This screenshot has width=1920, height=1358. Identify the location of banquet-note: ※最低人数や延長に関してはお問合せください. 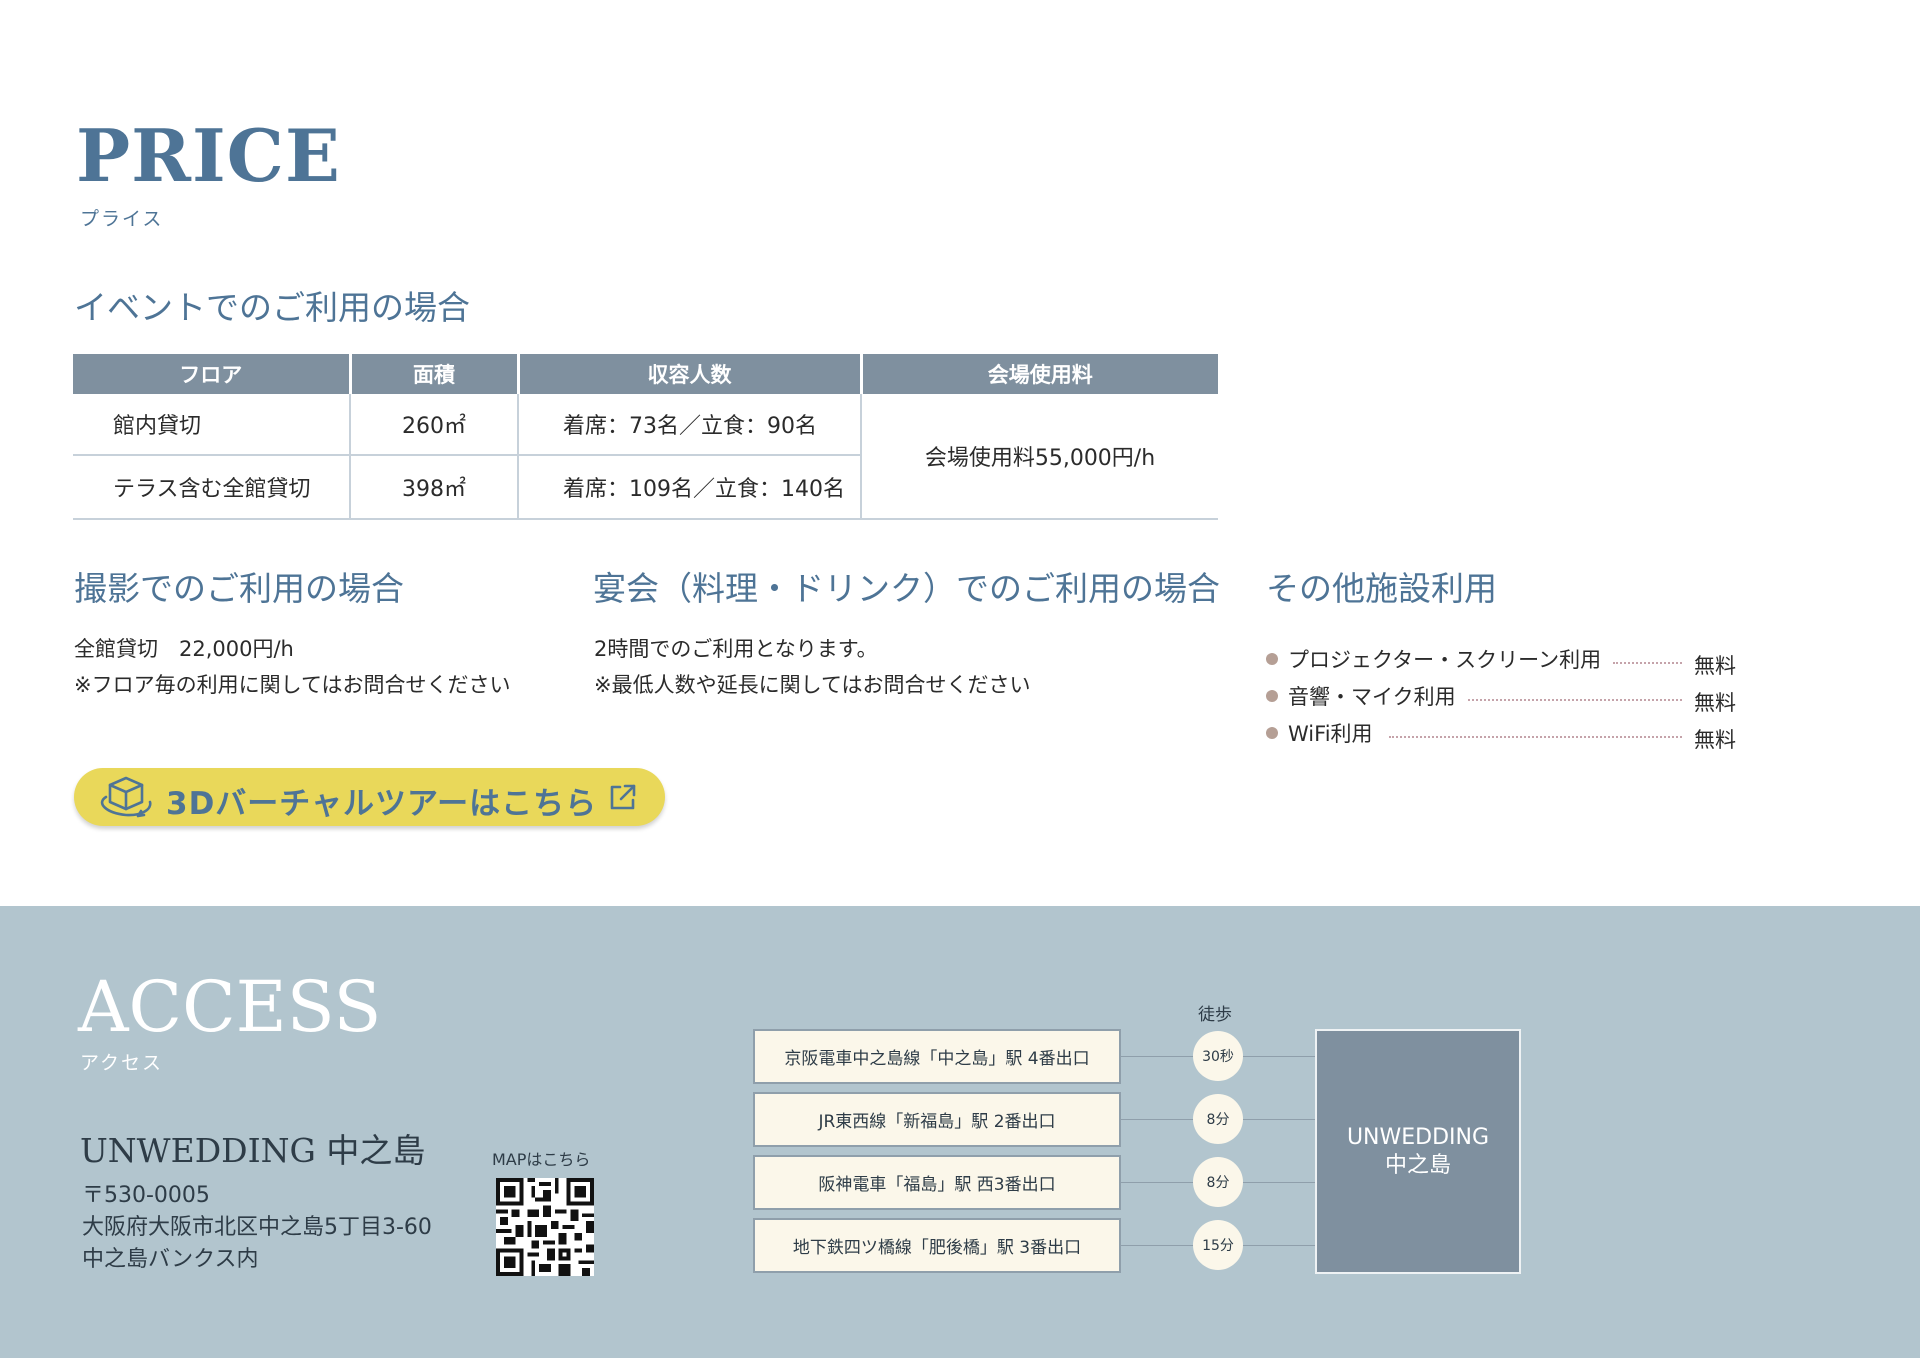
(812, 685).